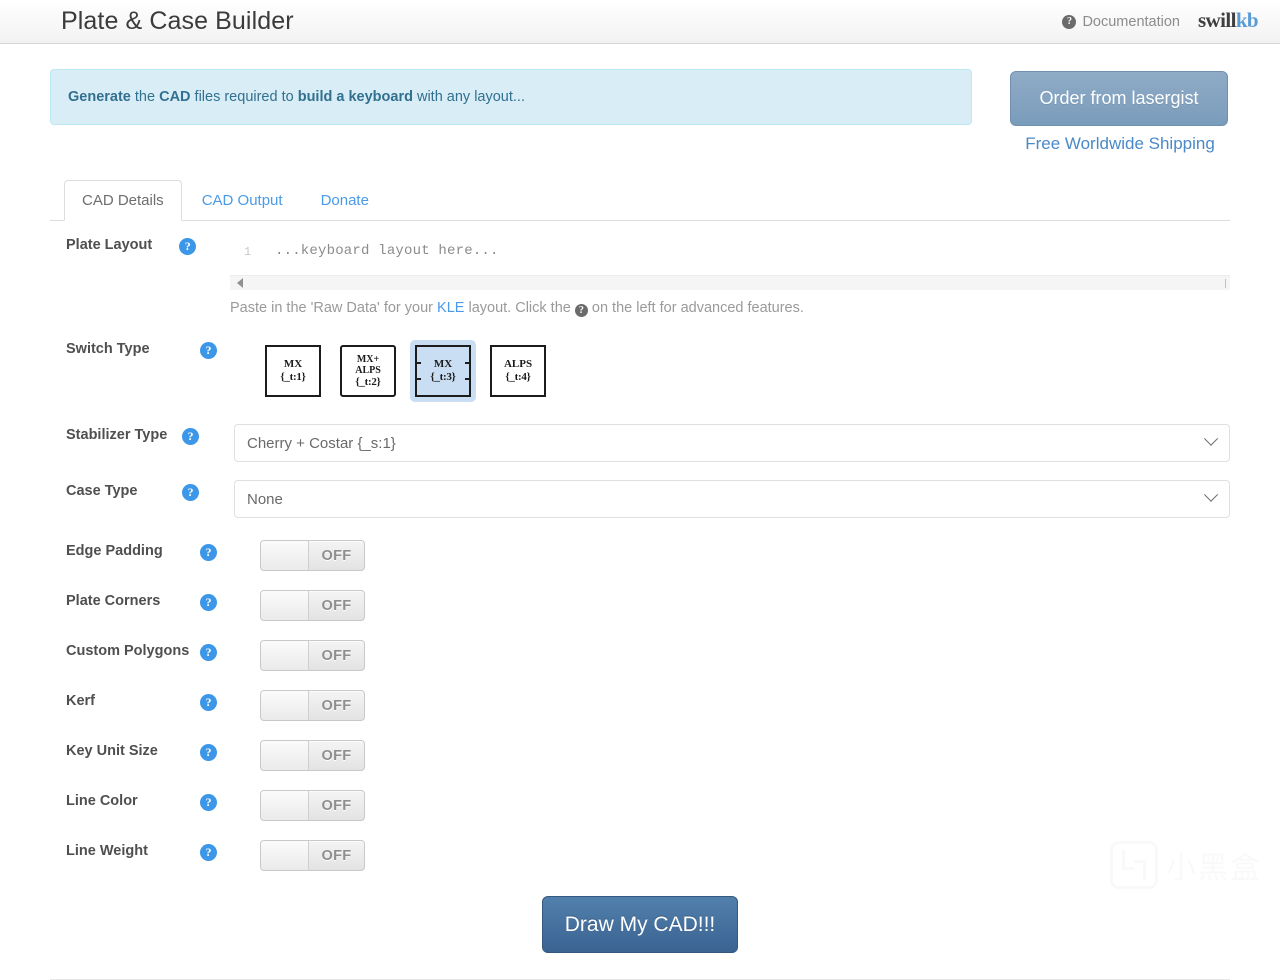 The height and width of the screenshot is (980, 1280). Describe the element at coordinates (112, 751) in the screenshot. I see `label-key-unit-size: Key Unit Size` at that location.